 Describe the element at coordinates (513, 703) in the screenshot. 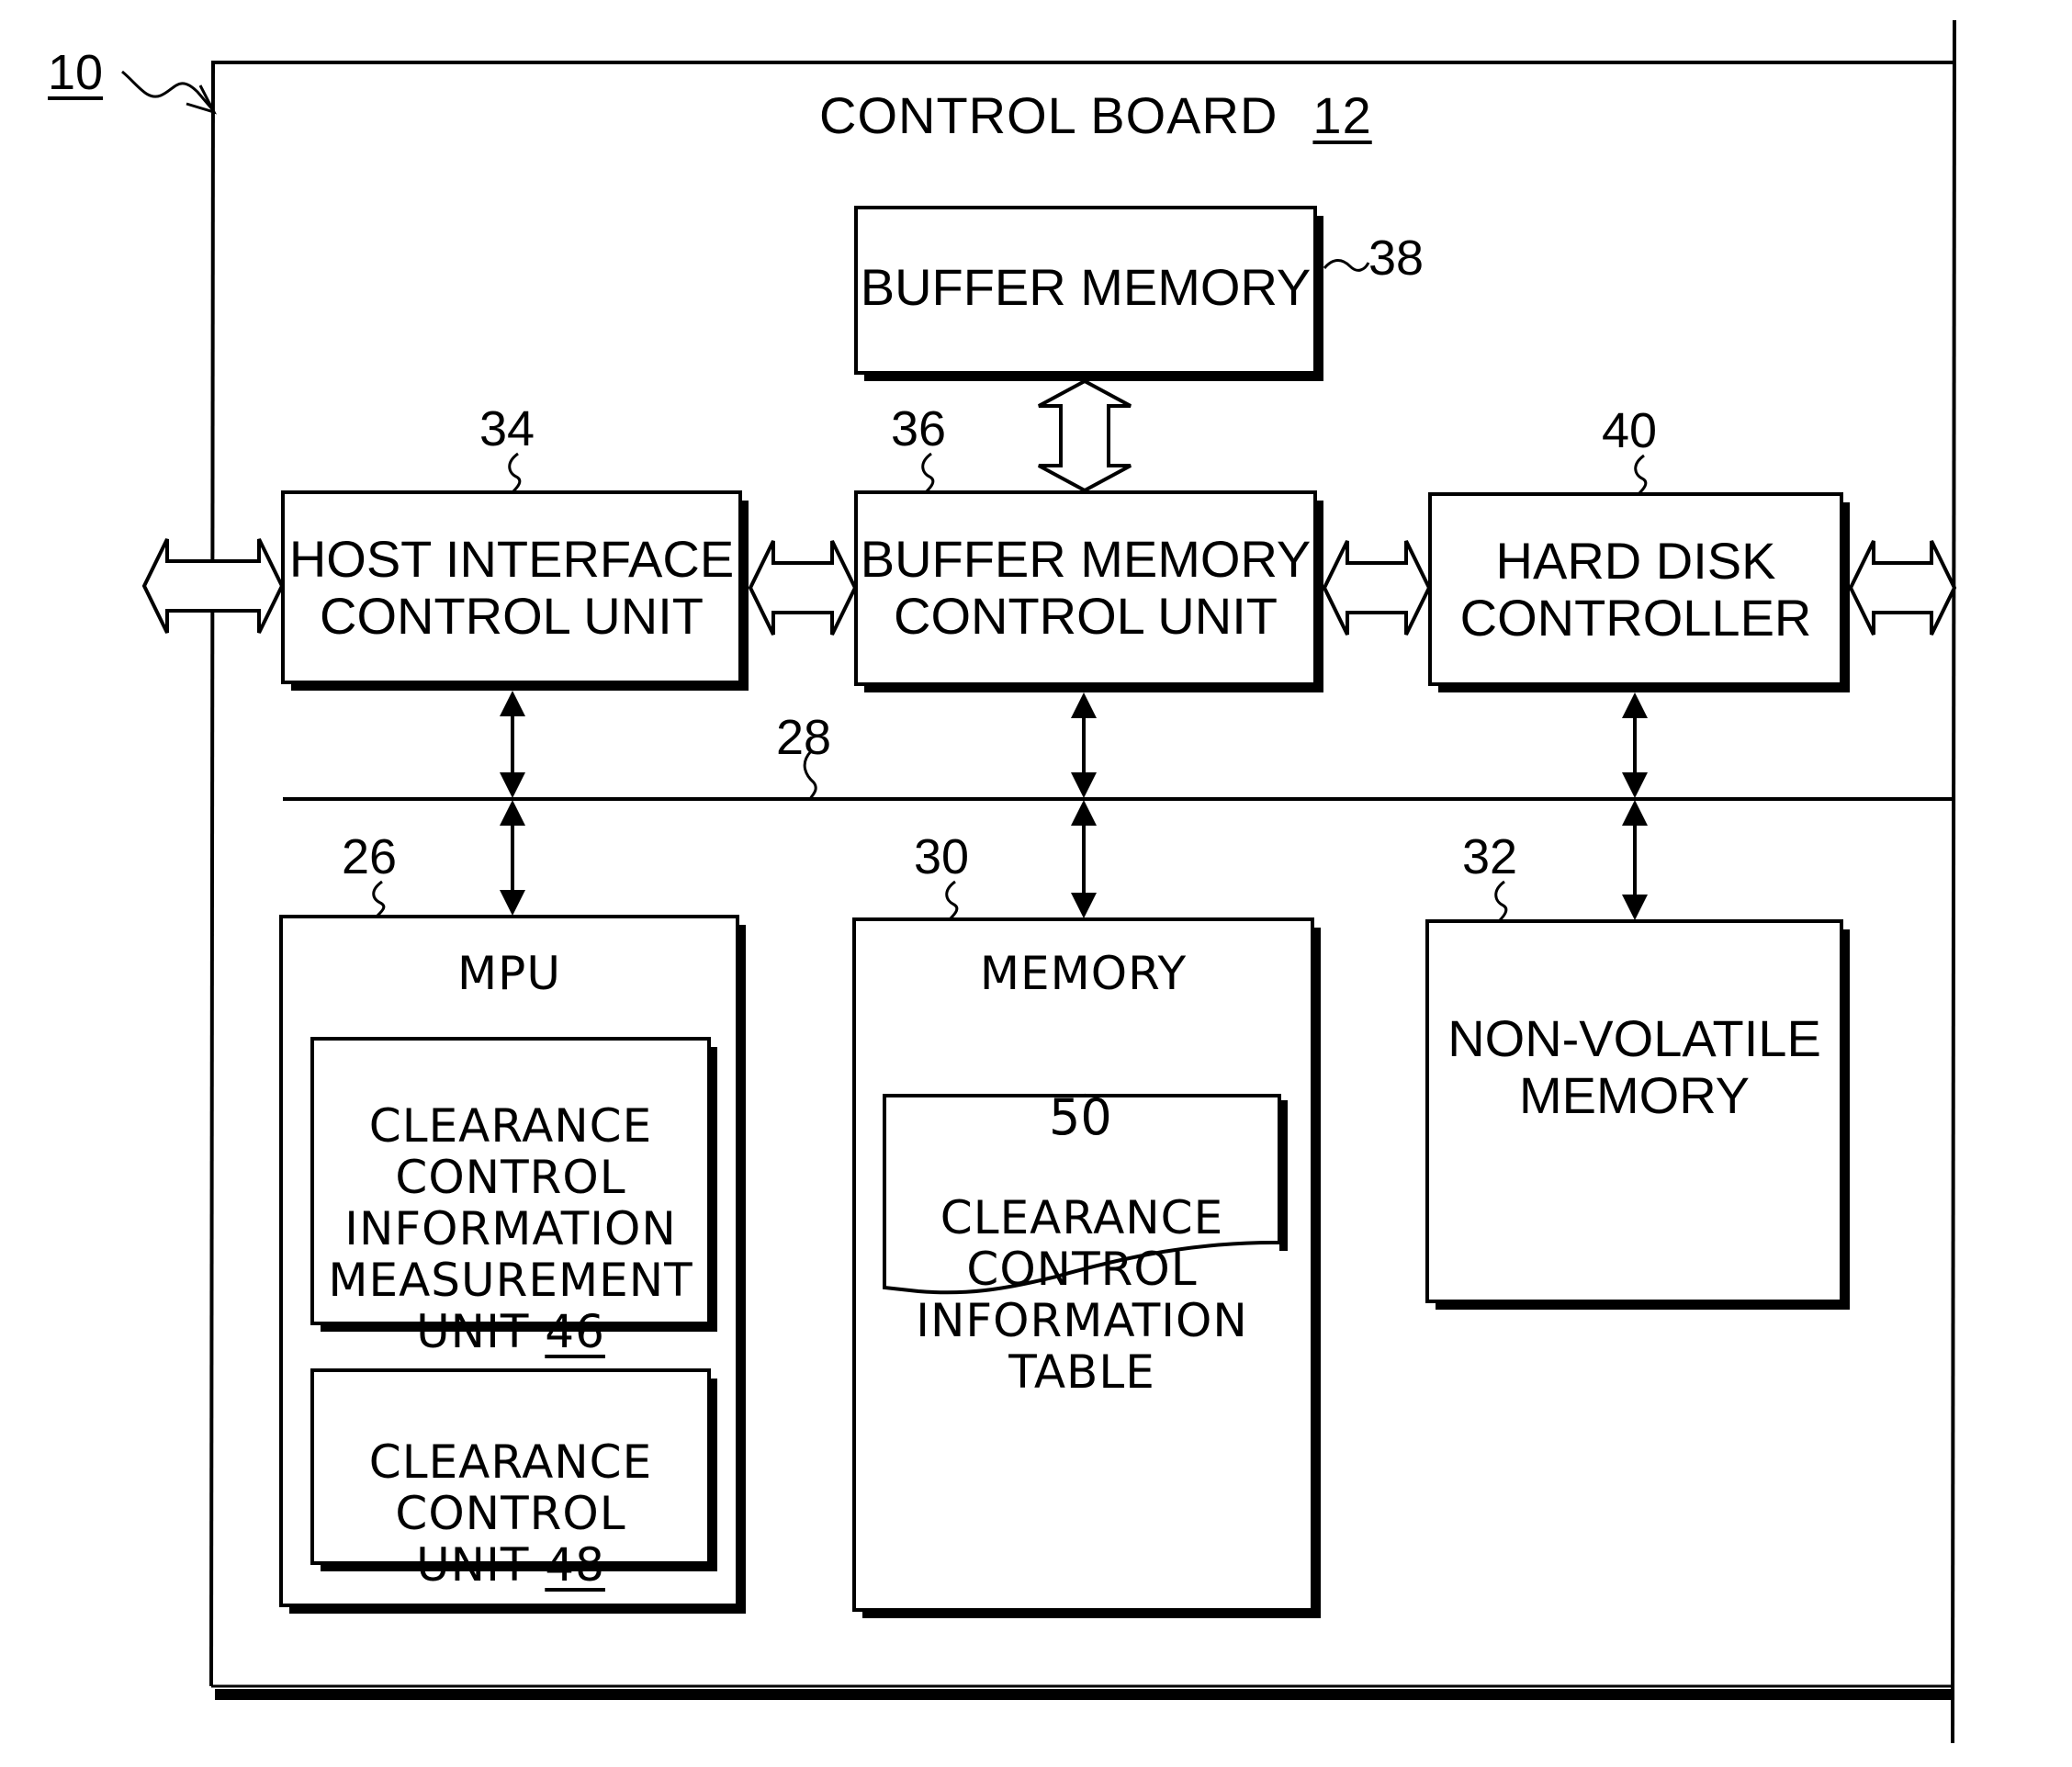

I see `host-bus-arrow-head-up` at that location.